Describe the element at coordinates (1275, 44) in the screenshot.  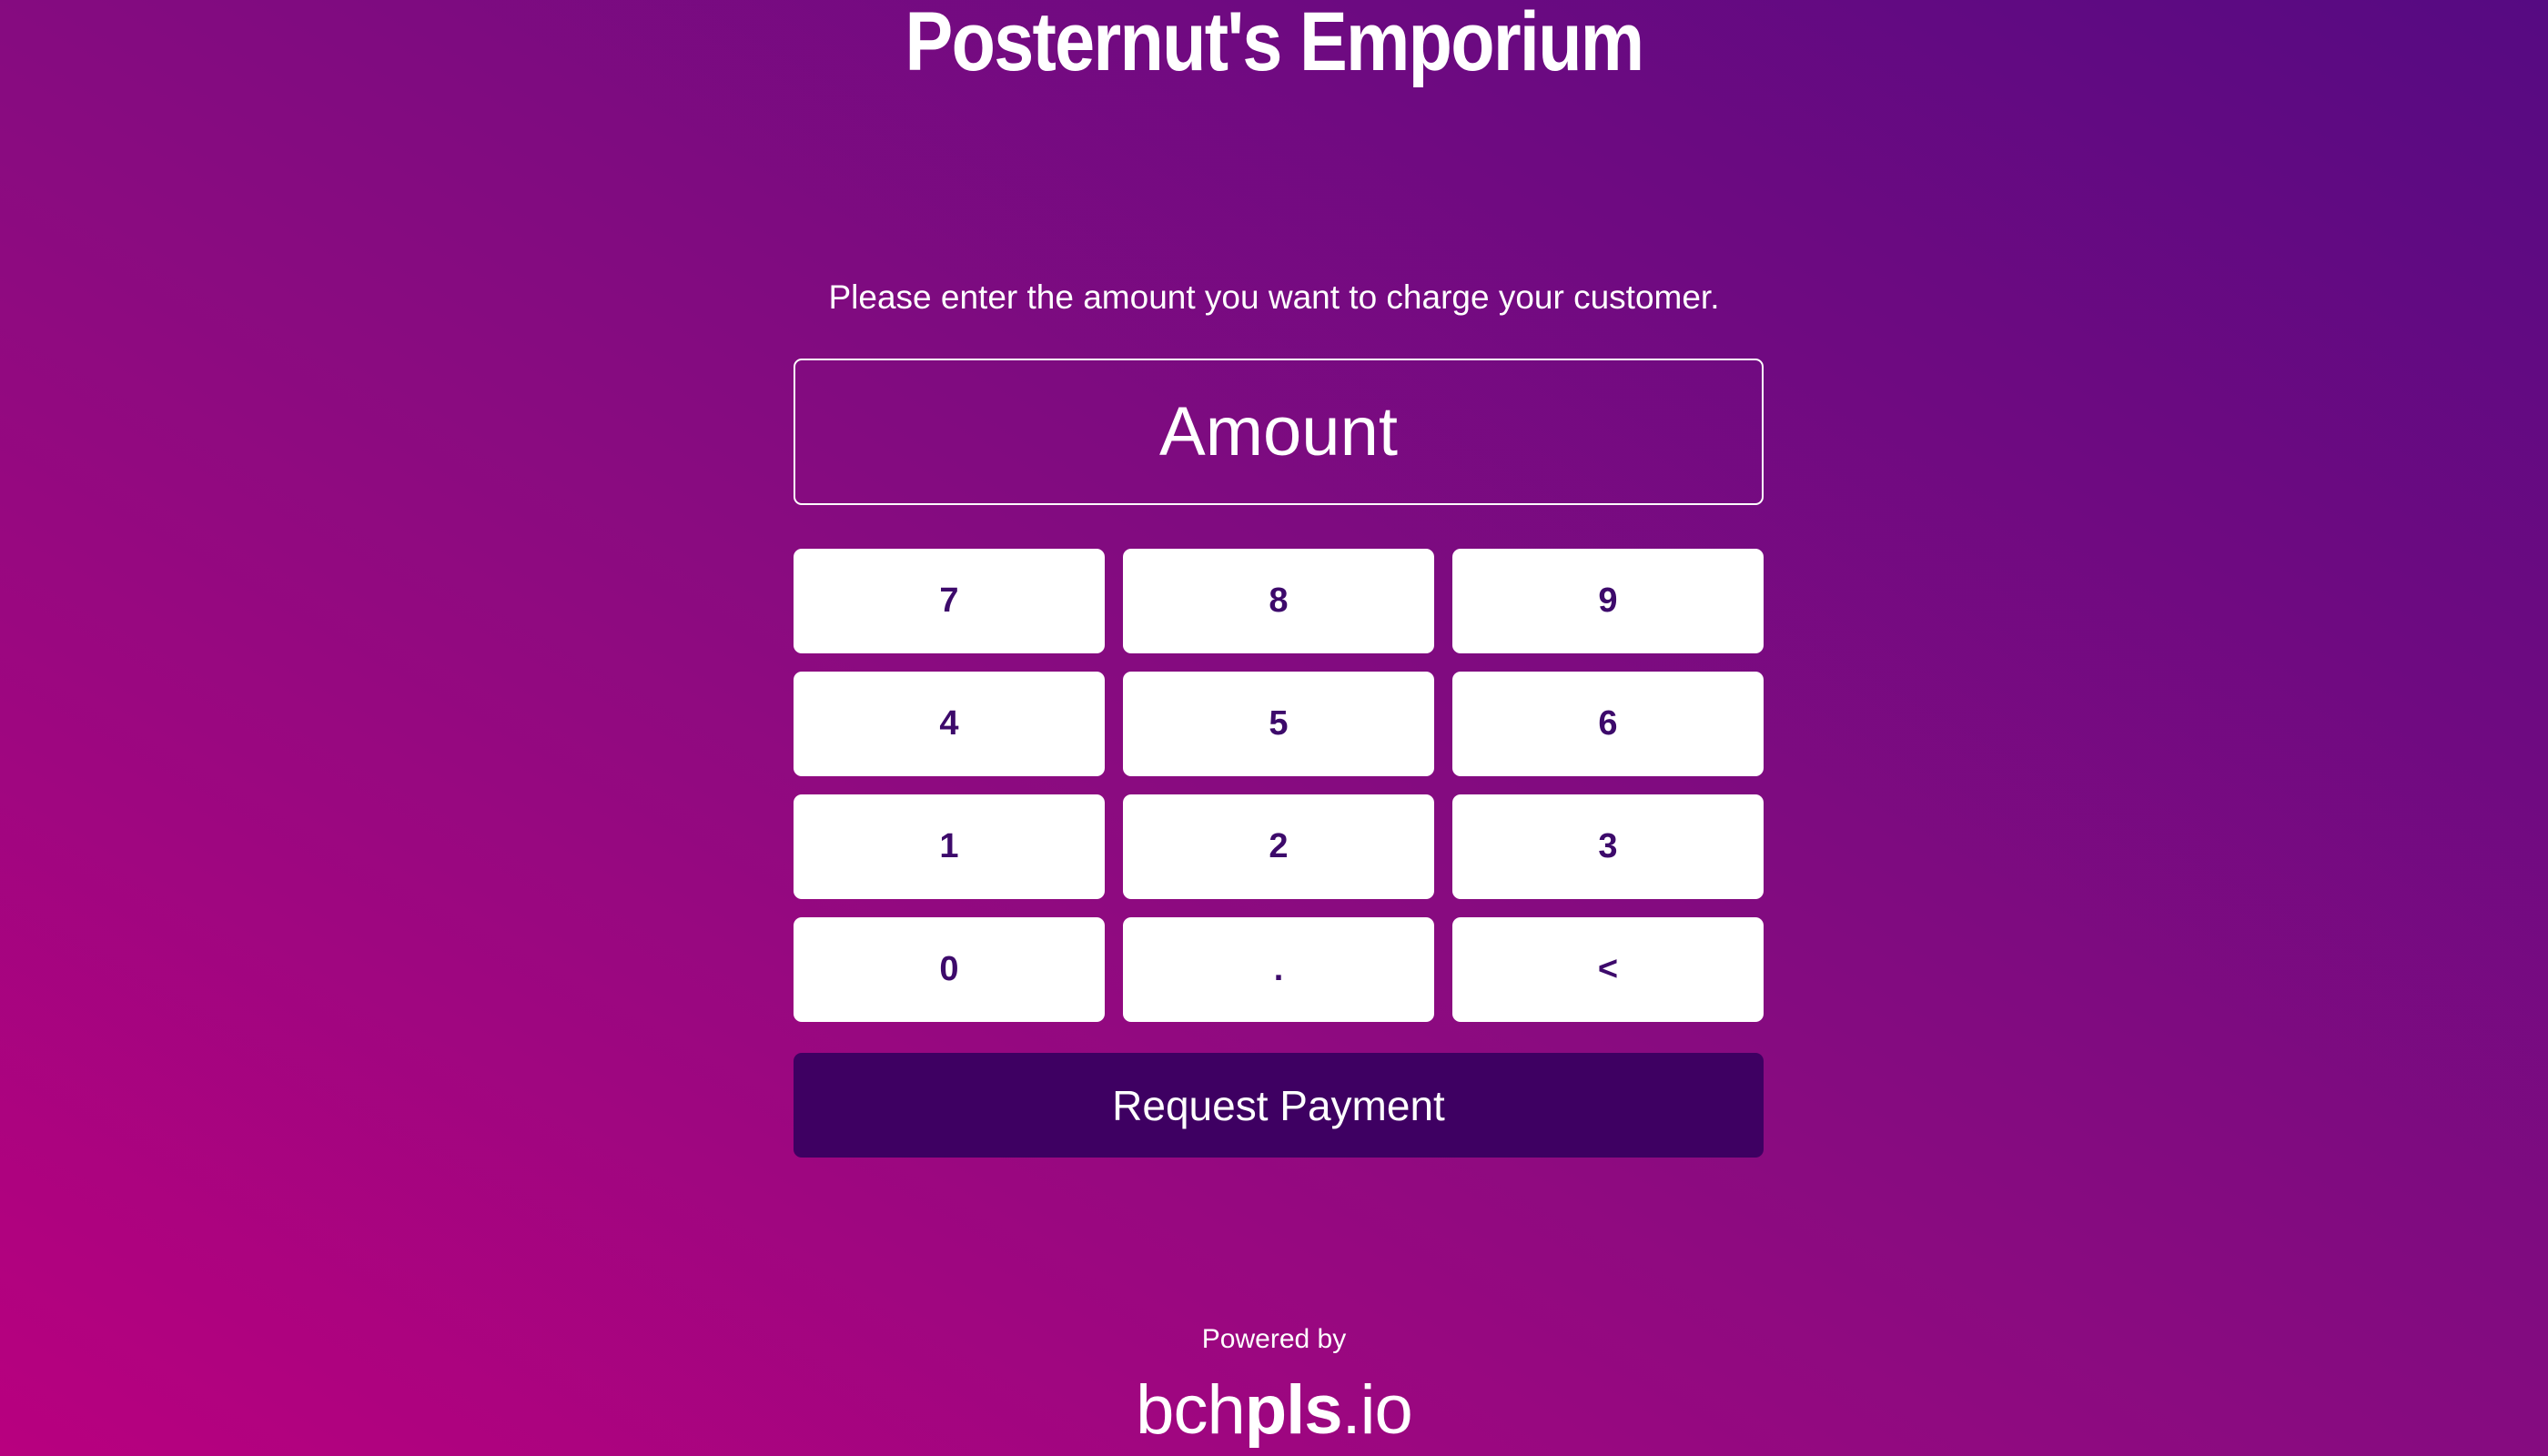
I see `page-title: Posternut's Emporium` at that location.